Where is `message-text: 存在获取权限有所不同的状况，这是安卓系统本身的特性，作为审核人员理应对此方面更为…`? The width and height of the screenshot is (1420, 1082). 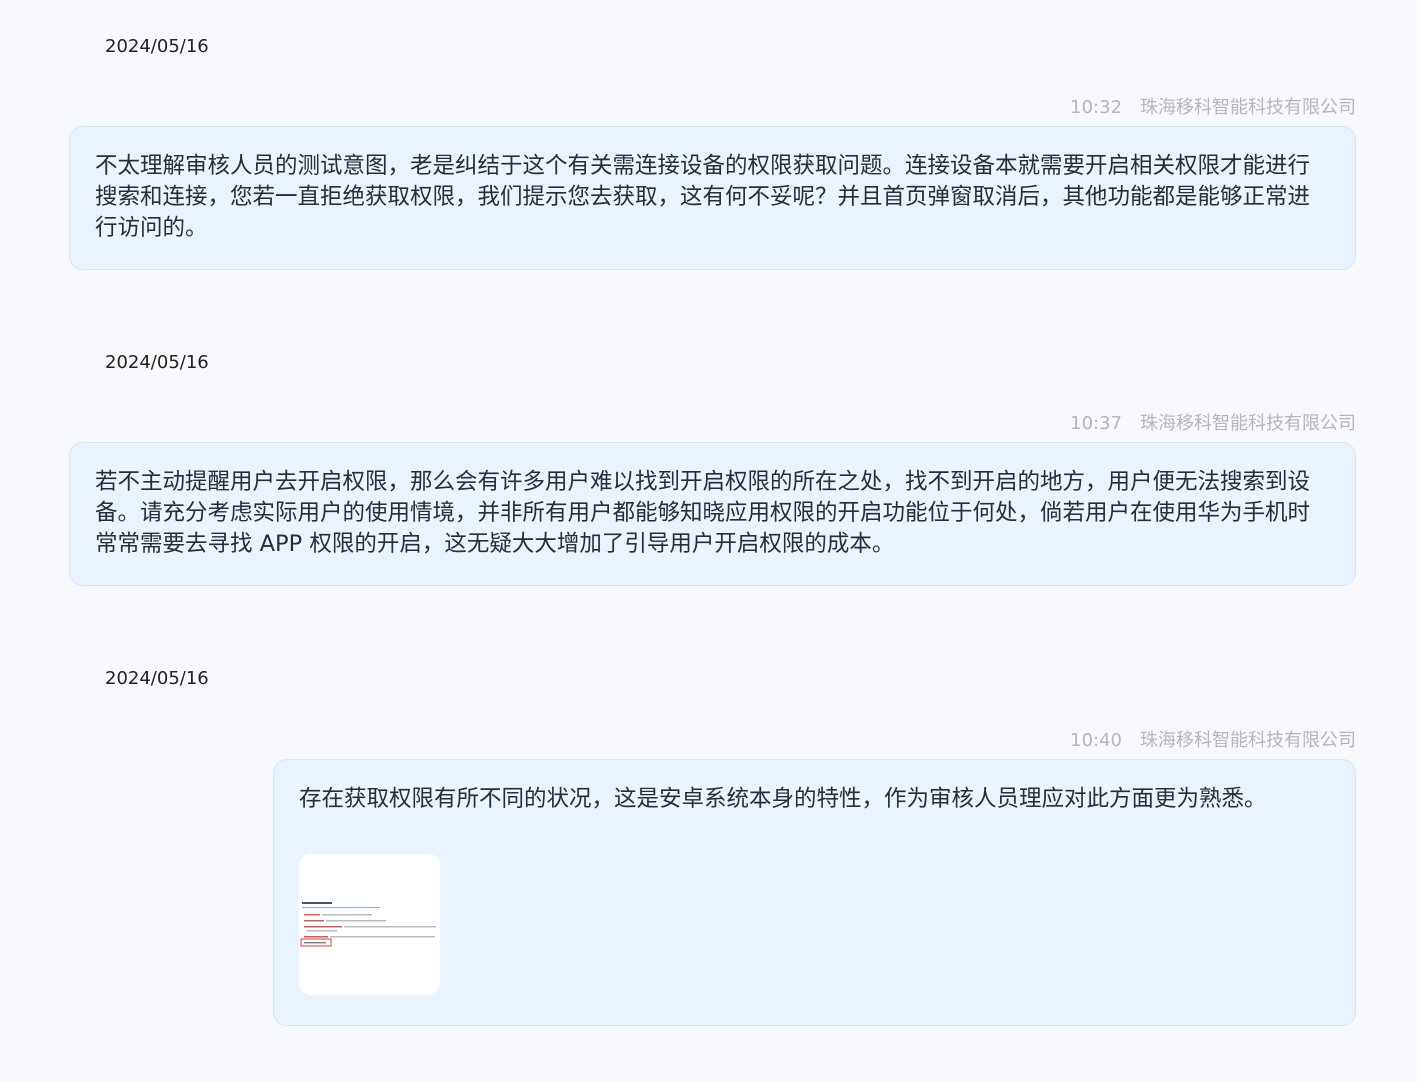
message-text: 存在获取权限有所不同的状况，这是安卓系统本身的特性，作为审核人员理应对此方面更为… is located at coordinates (783, 799).